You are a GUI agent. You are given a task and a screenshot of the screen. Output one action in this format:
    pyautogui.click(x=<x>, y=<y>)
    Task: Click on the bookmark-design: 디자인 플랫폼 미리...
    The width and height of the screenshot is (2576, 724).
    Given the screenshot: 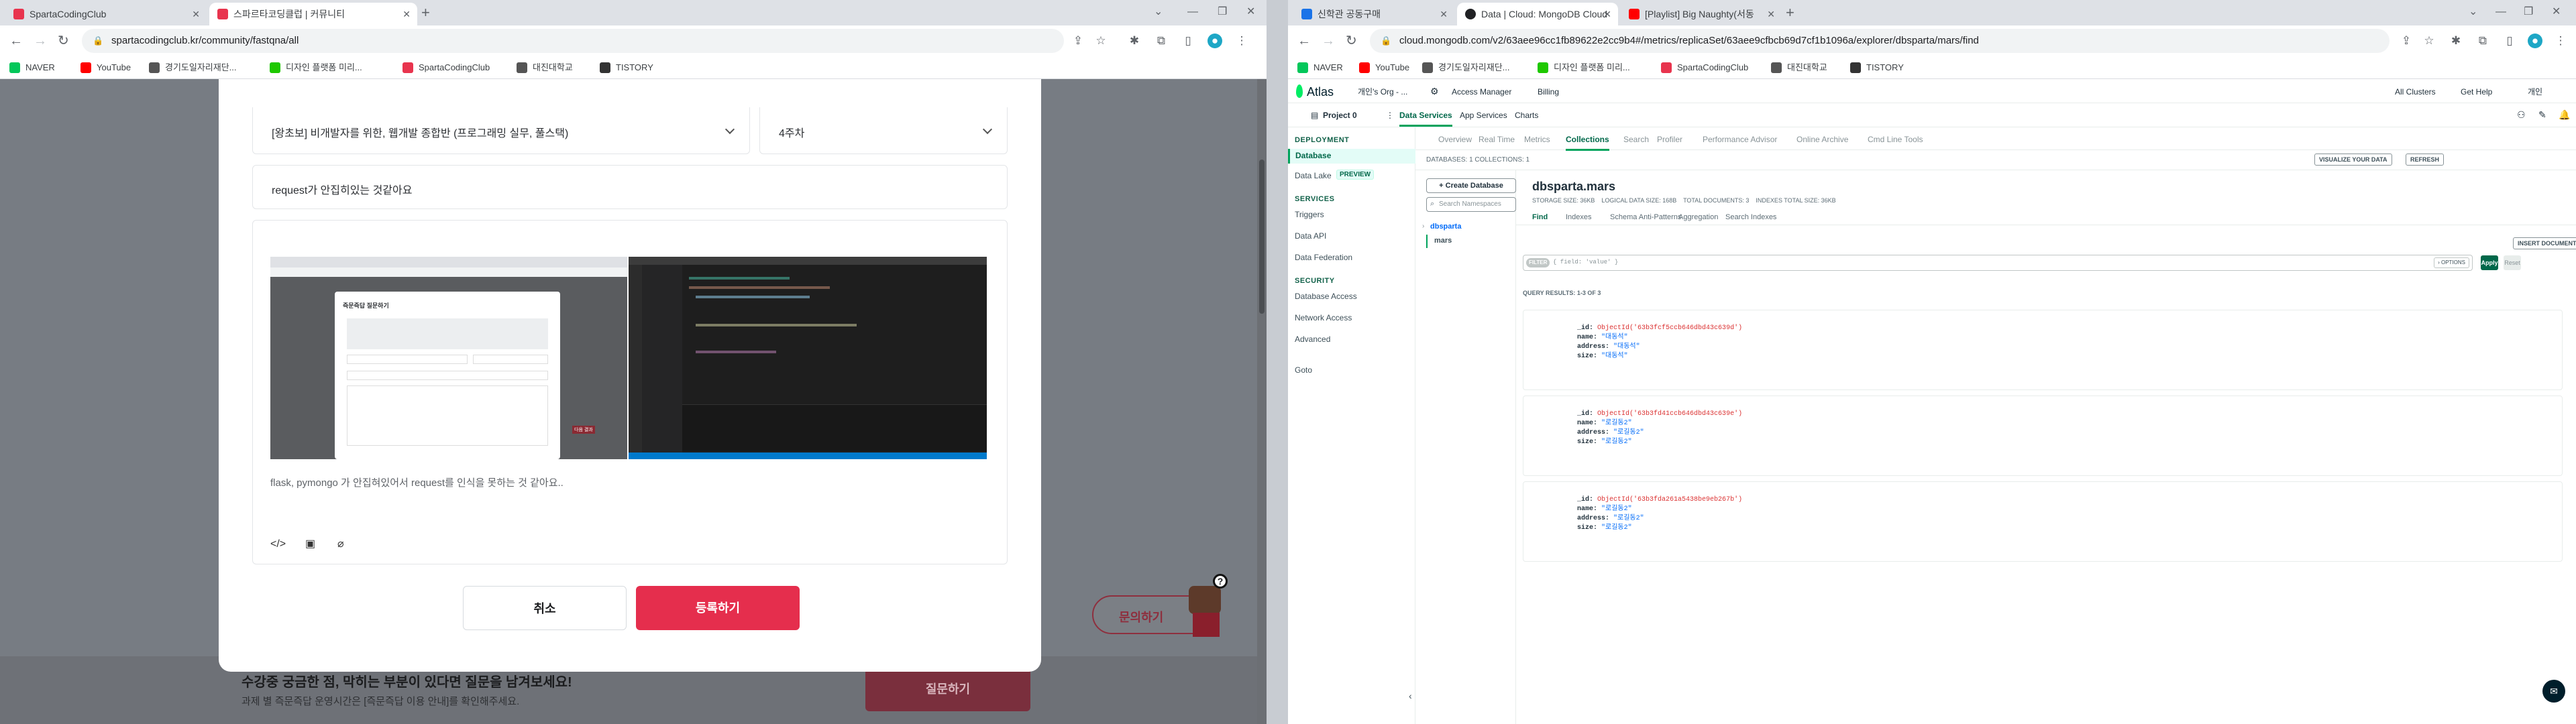 What is the action you would take?
    pyautogui.click(x=316, y=67)
    